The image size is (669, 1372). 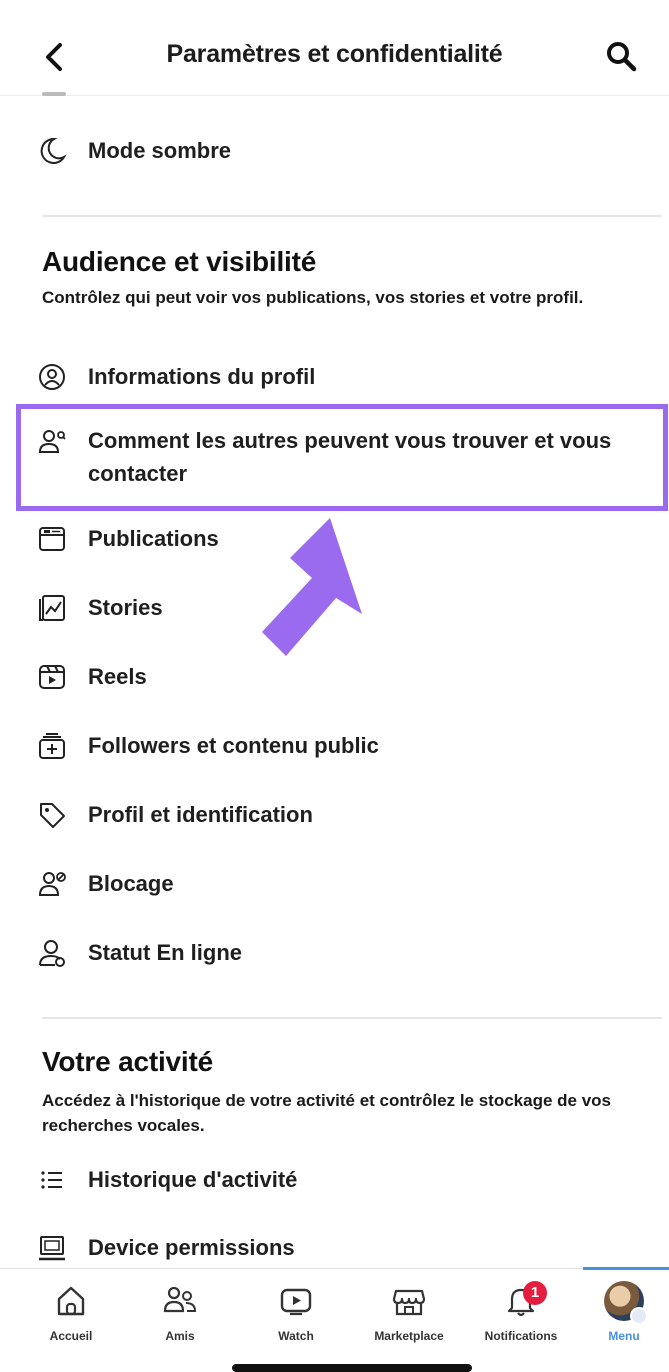 What do you see at coordinates (71, 1336) in the screenshot?
I see `tab-label: Accueil` at bounding box center [71, 1336].